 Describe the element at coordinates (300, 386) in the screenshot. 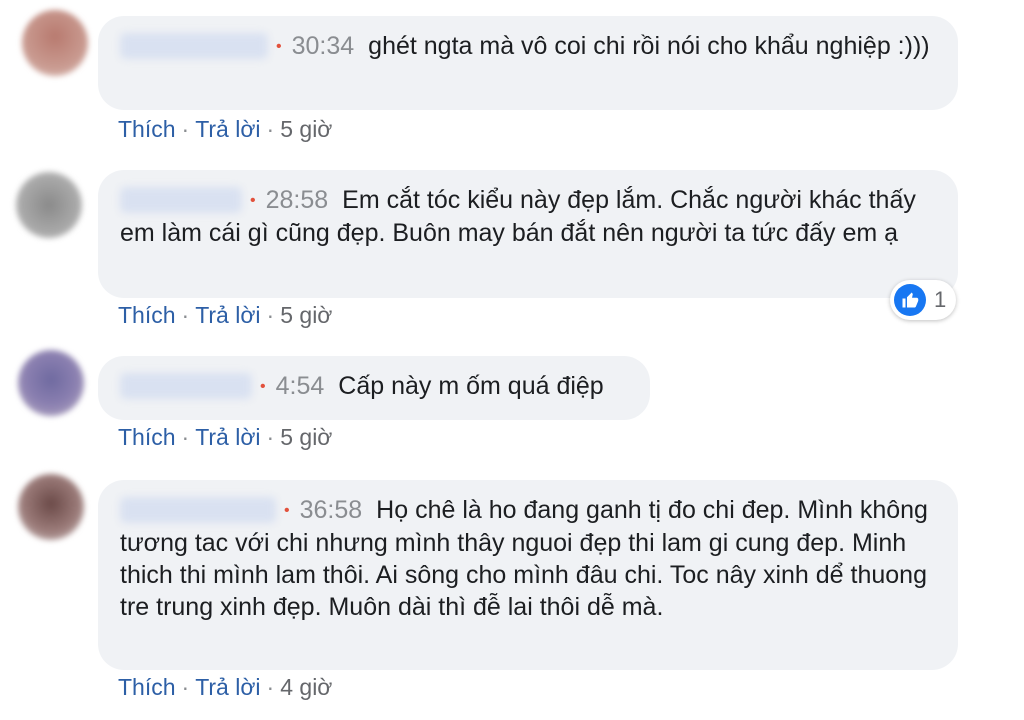

I see `comment-timestamp: 4:54` at that location.